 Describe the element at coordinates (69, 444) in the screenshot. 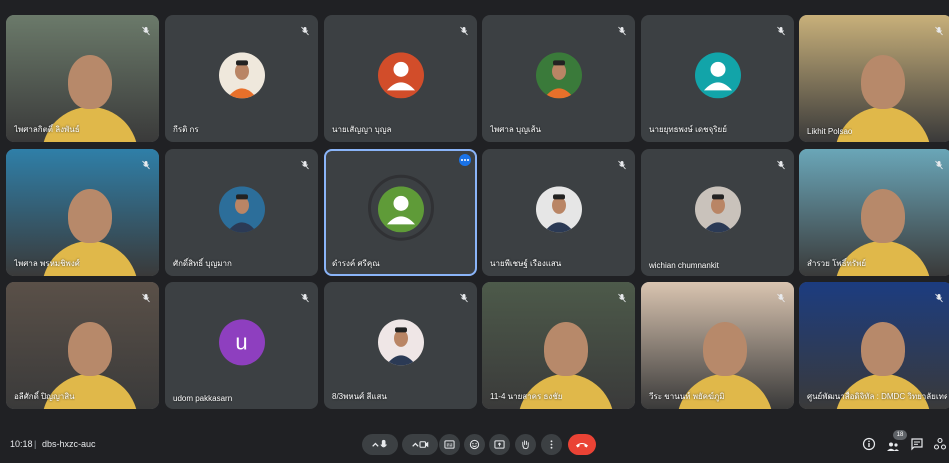

I see `meeting-code: dbs-hxzc-auc` at that location.